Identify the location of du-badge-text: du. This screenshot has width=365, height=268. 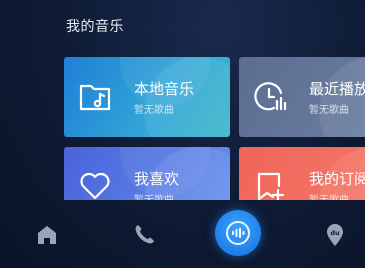
(335, 233).